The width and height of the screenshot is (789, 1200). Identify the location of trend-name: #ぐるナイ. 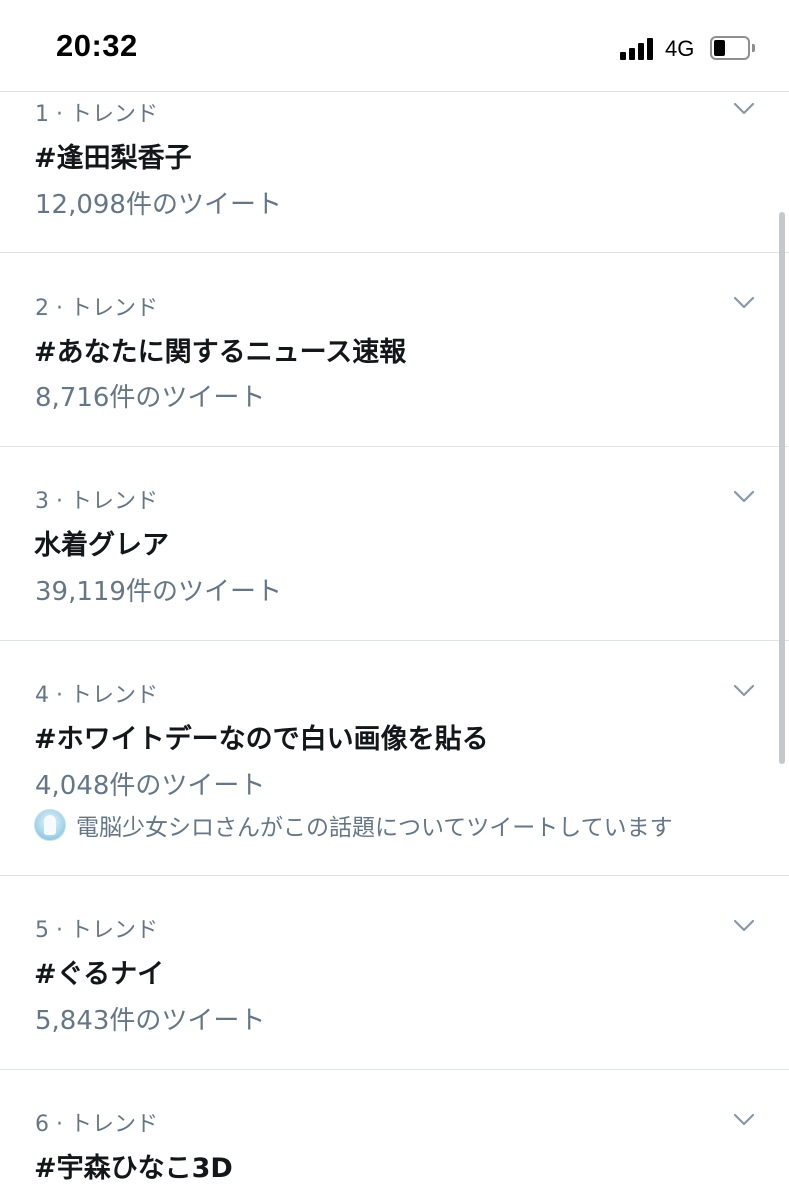
(99, 974).